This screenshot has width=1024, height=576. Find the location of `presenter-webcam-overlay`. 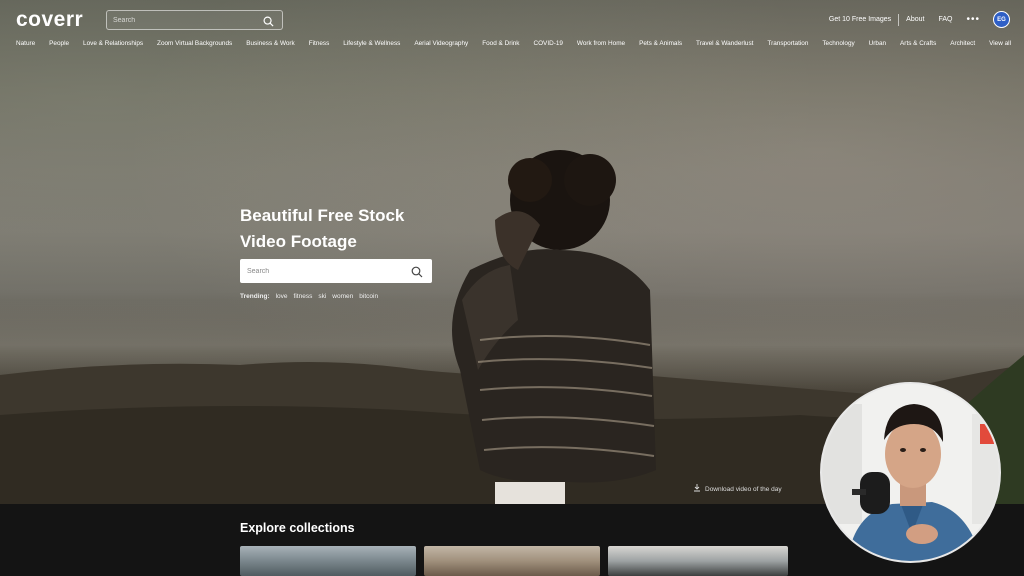

presenter-webcam-overlay is located at coordinates (910, 472).